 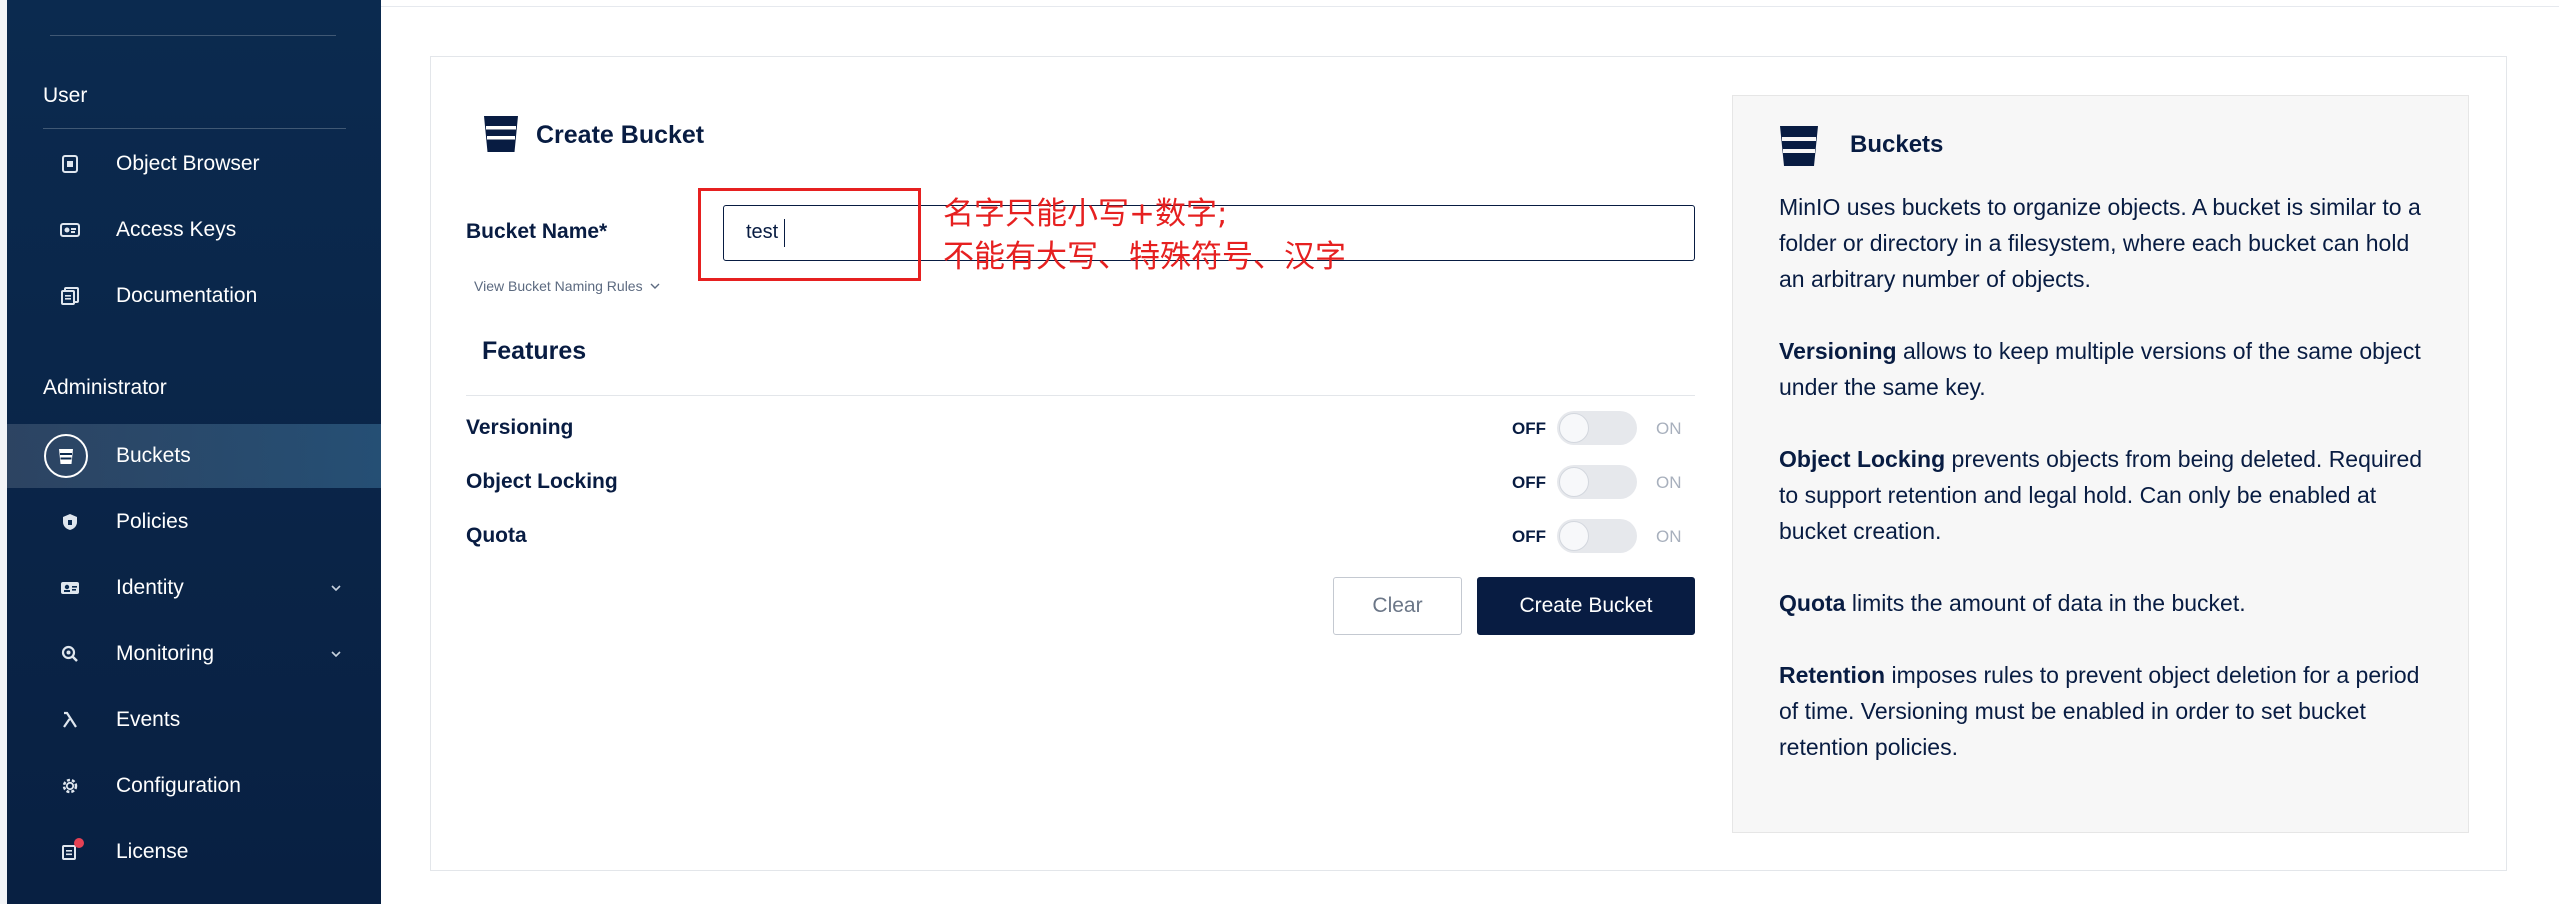 What do you see at coordinates (1080, 428) in the screenshot?
I see `feature-row-versioning: Versioning OFF ON` at bounding box center [1080, 428].